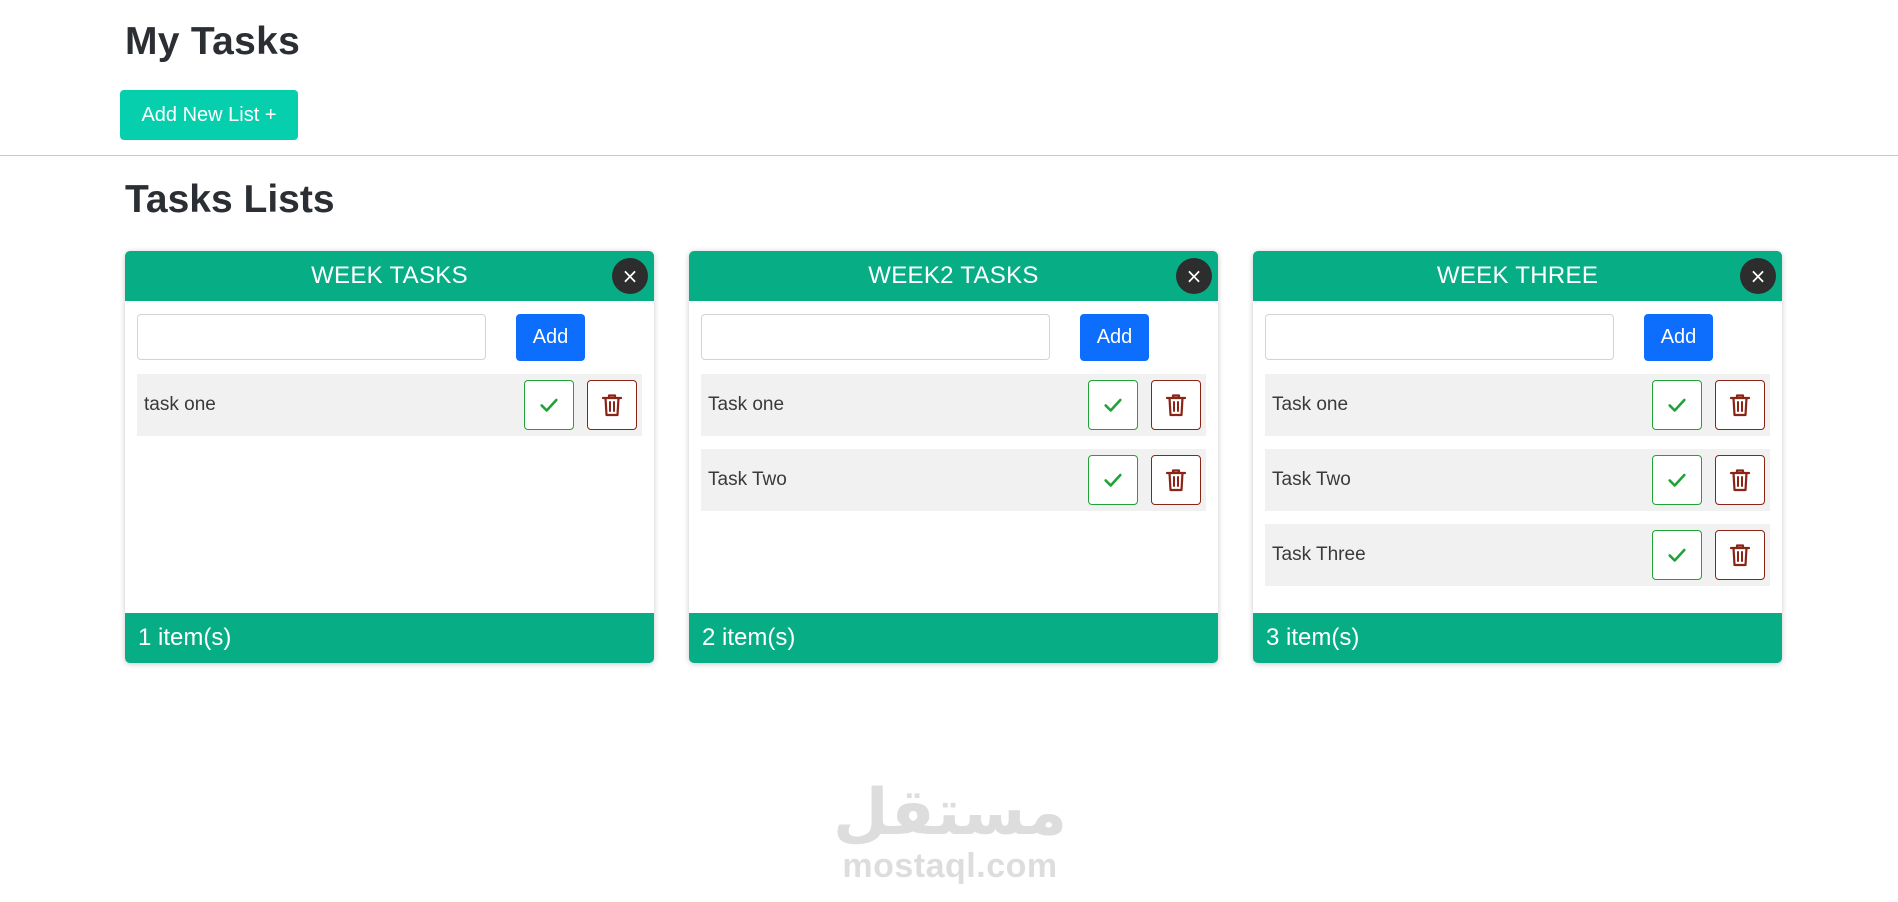 This screenshot has height=902, width=1898. Describe the element at coordinates (209, 115) in the screenshot. I see `add-new-list-button: Add New List +` at that location.